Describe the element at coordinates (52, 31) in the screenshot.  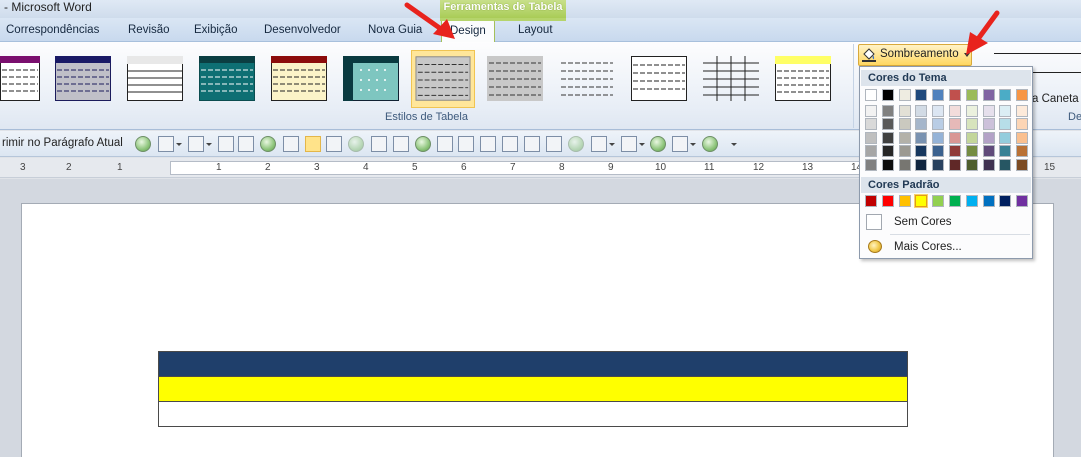
I see `tab-correspondencias: Correspondências` at that location.